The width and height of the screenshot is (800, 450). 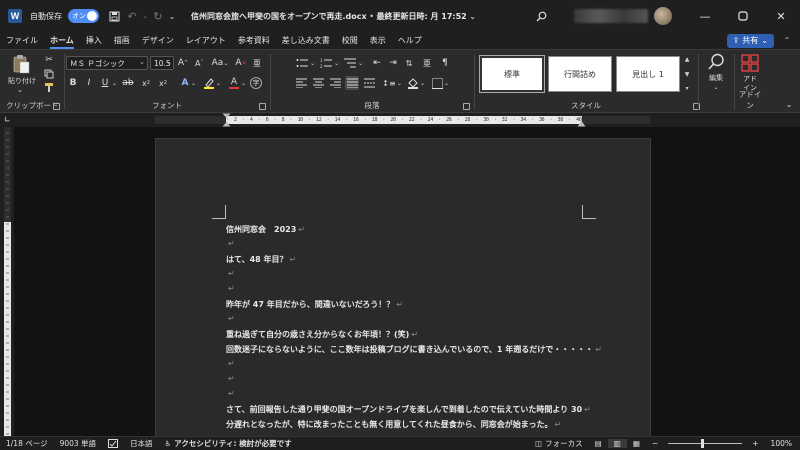 What do you see at coordinates (687, 74) in the screenshot?
I see `styles-scroller: ▲ ▼ ▾` at bounding box center [687, 74].